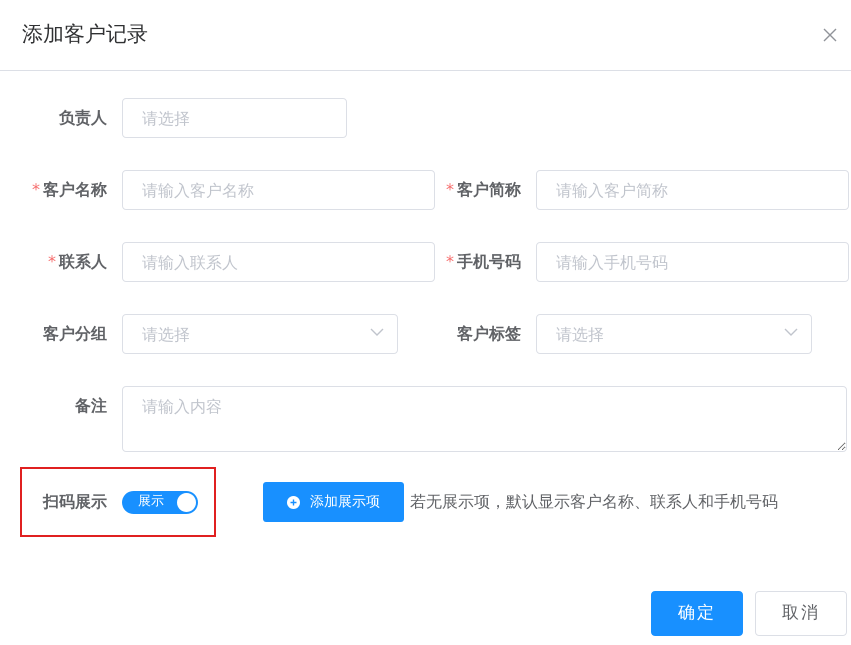 The width and height of the screenshot is (851, 645). I want to click on field-label: 负责人, so click(83, 117).